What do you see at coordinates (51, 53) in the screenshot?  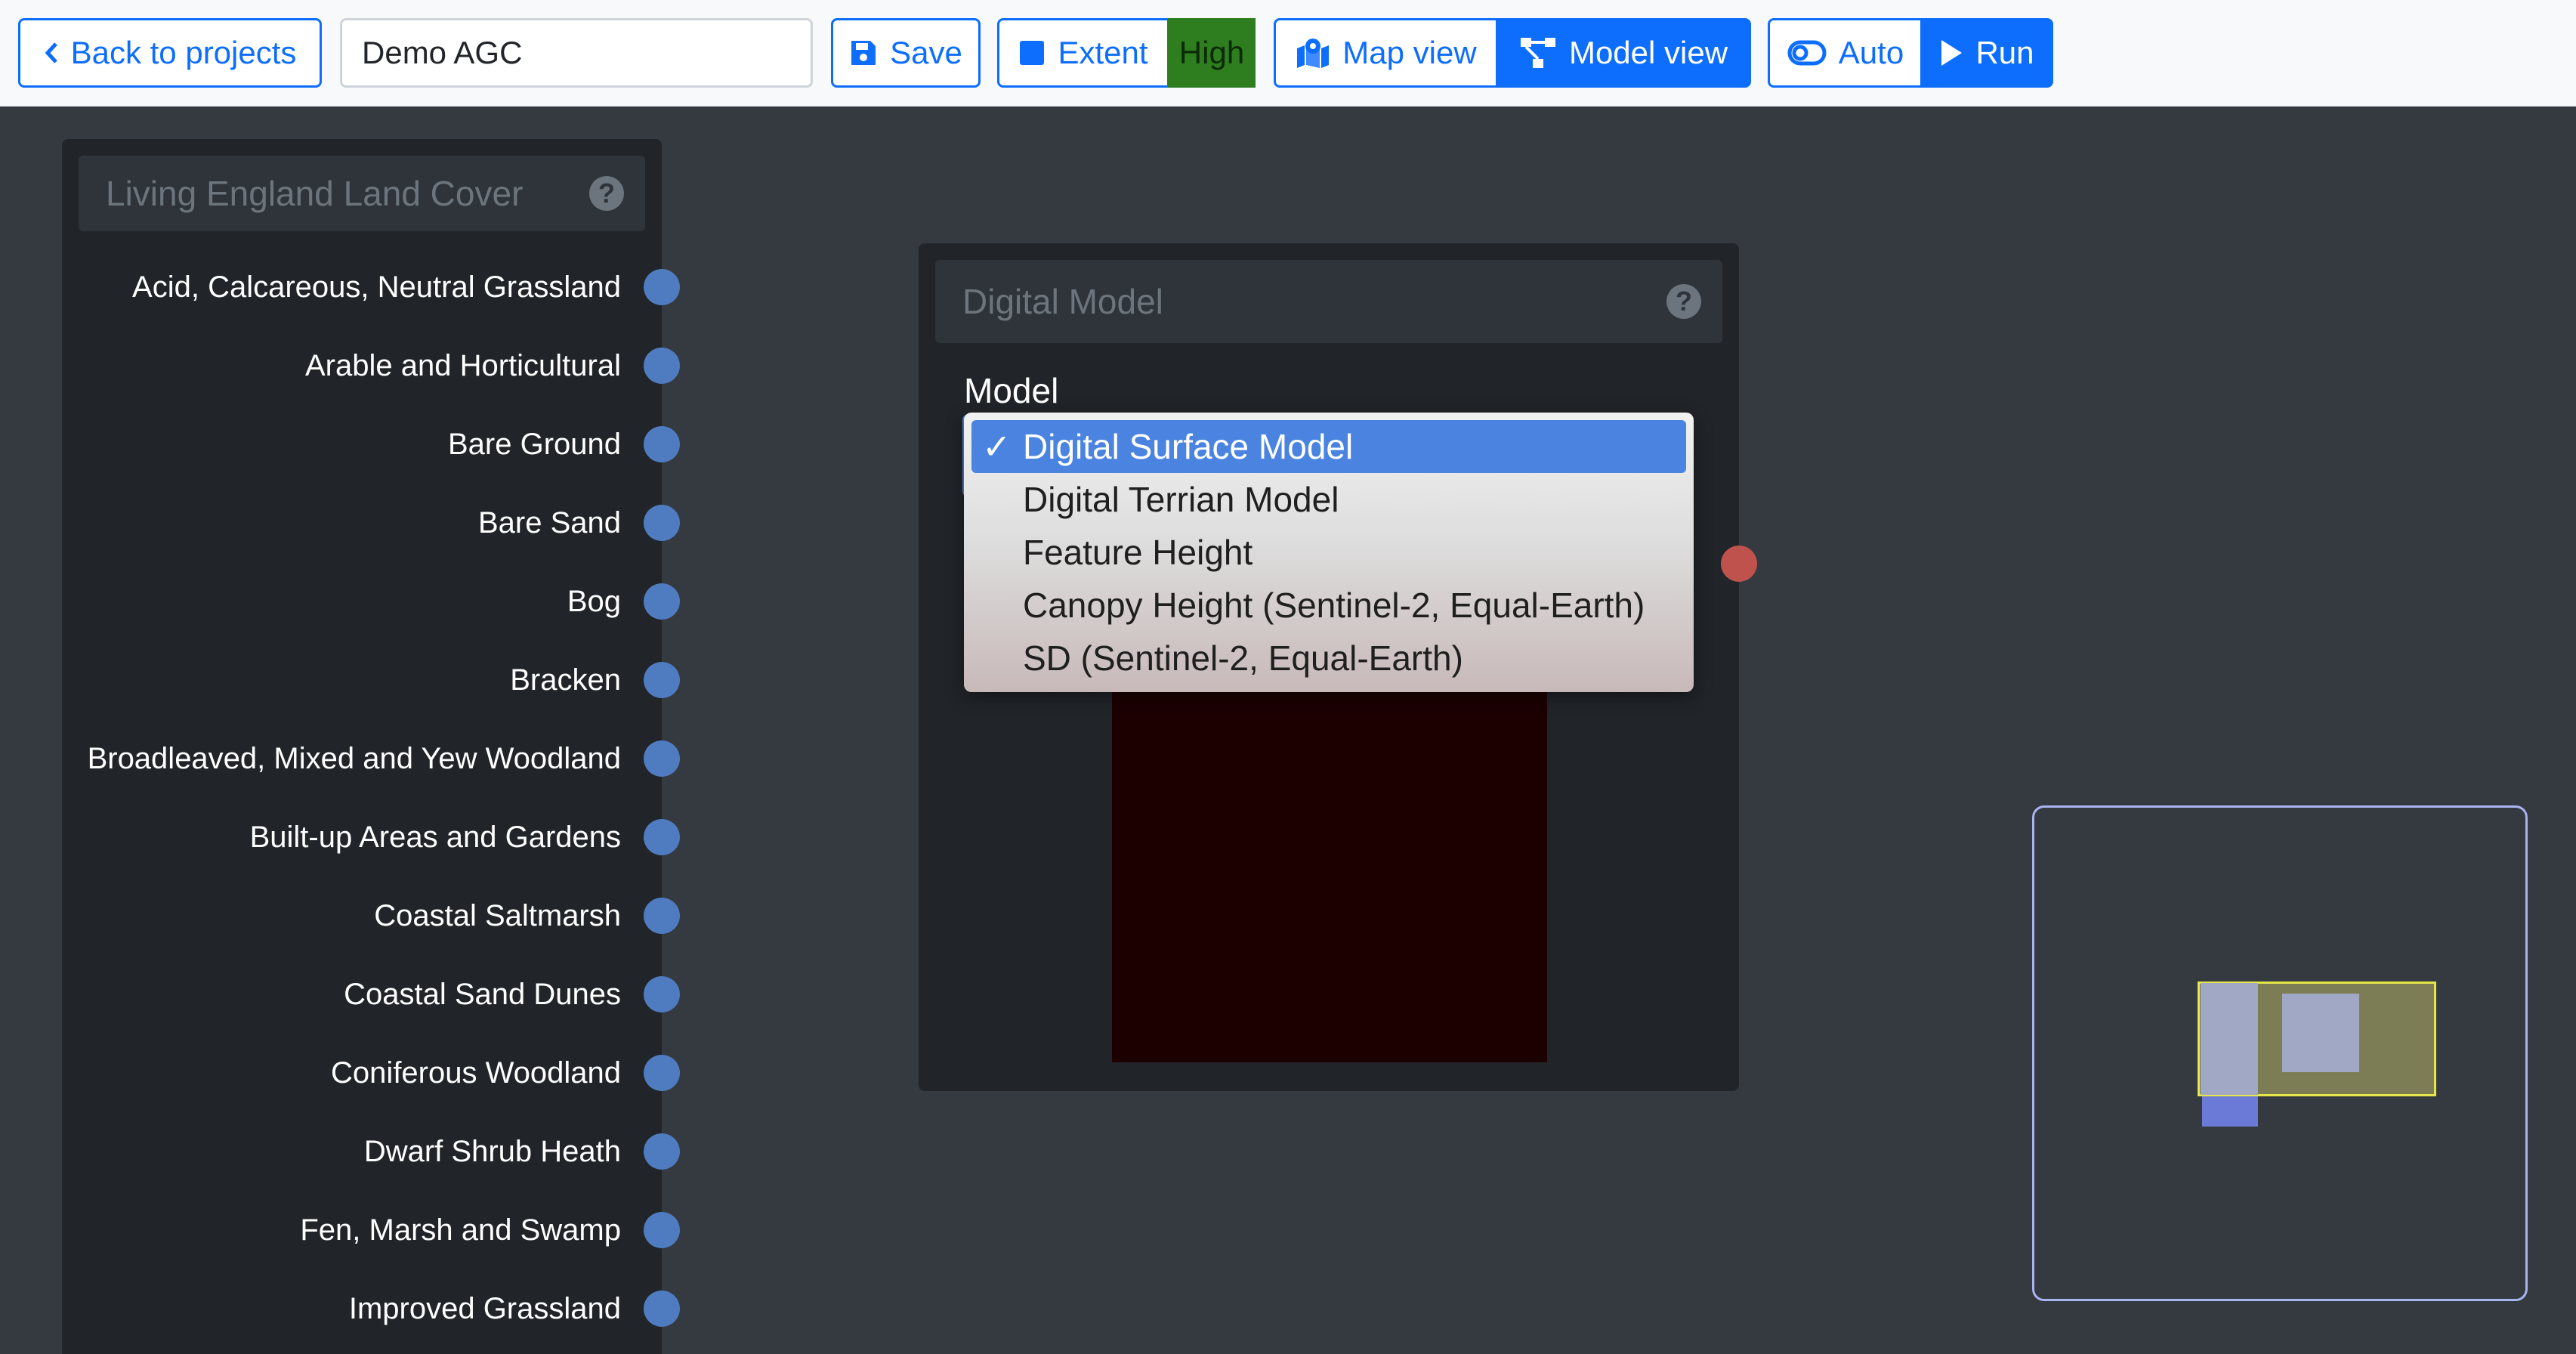 I see `chevron-left-icon` at bounding box center [51, 53].